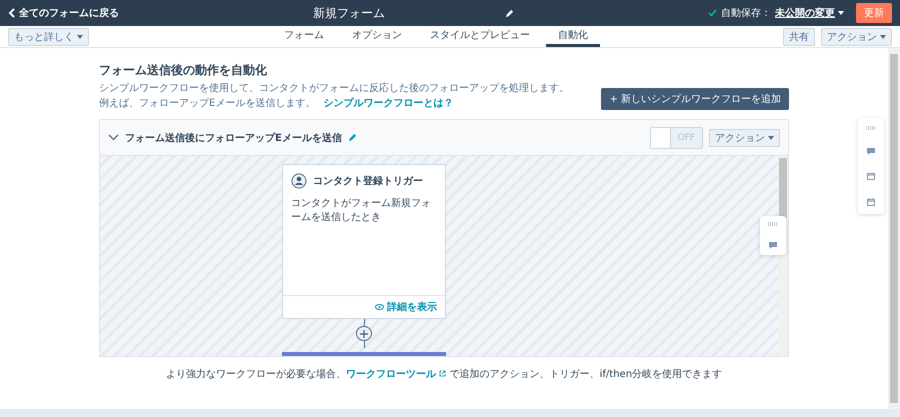 The image size is (900, 417). Describe the element at coordinates (573, 36) in the screenshot. I see `tab: 自動化` at that location.